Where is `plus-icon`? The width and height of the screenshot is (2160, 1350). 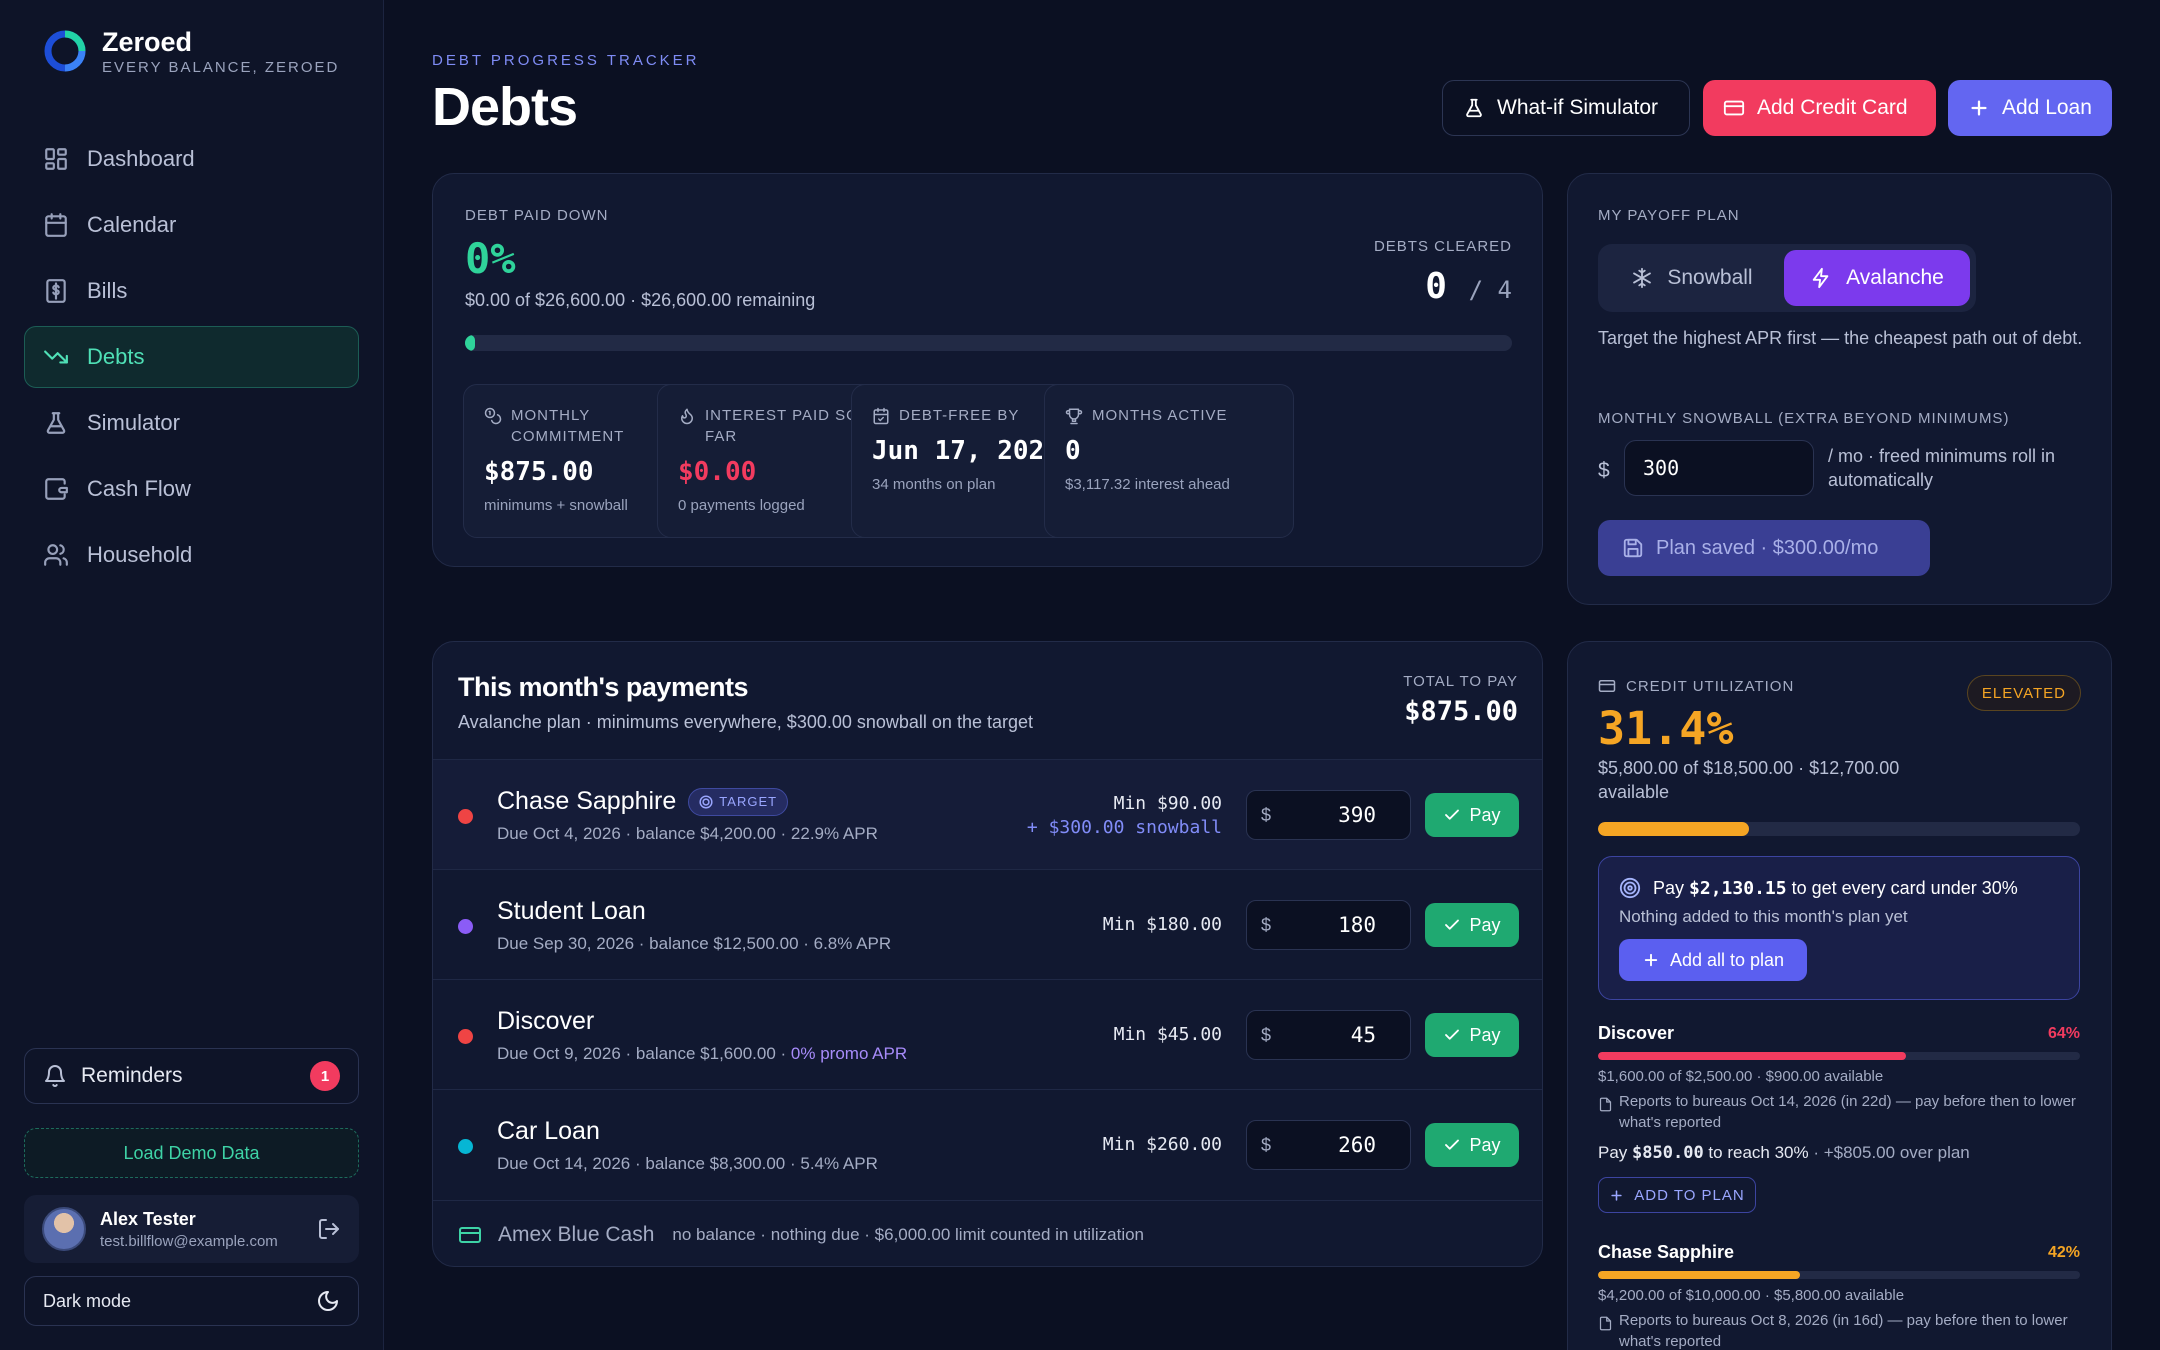 plus-icon is located at coordinates (1651, 960).